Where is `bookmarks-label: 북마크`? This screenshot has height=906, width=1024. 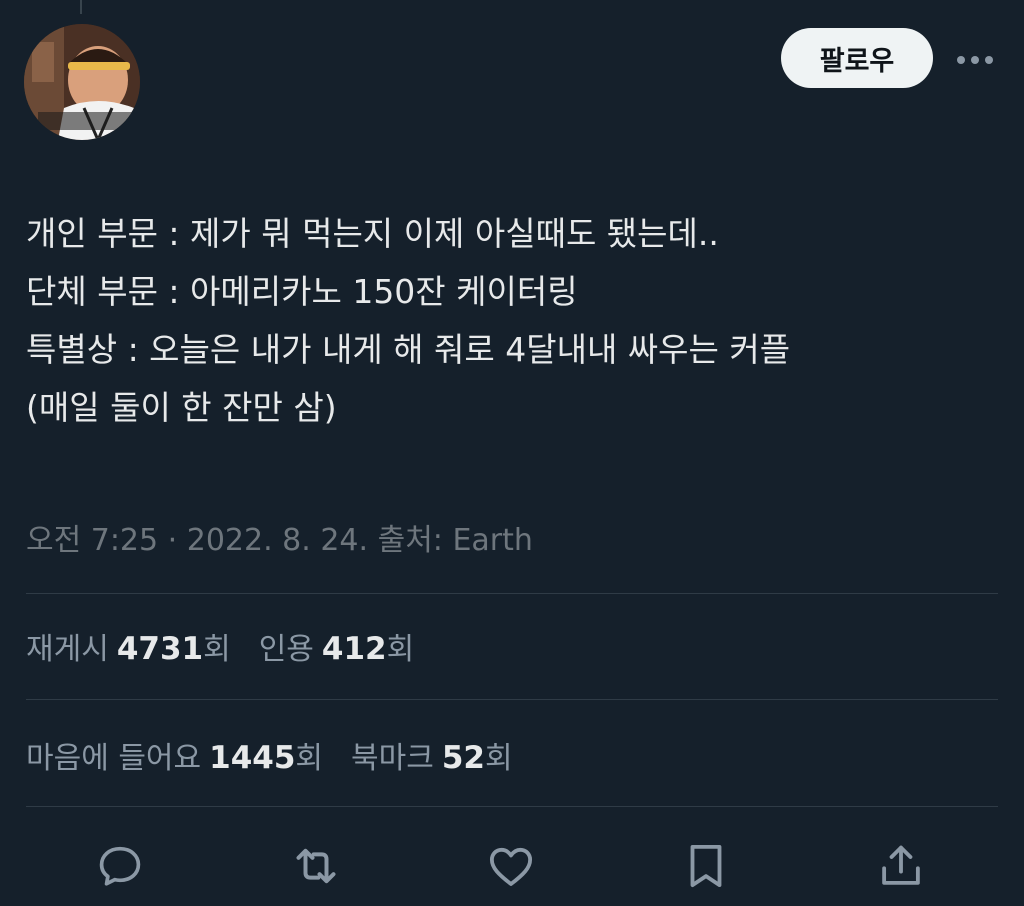
bookmarks-label: 북마크 is located at coordinates (392, 758).